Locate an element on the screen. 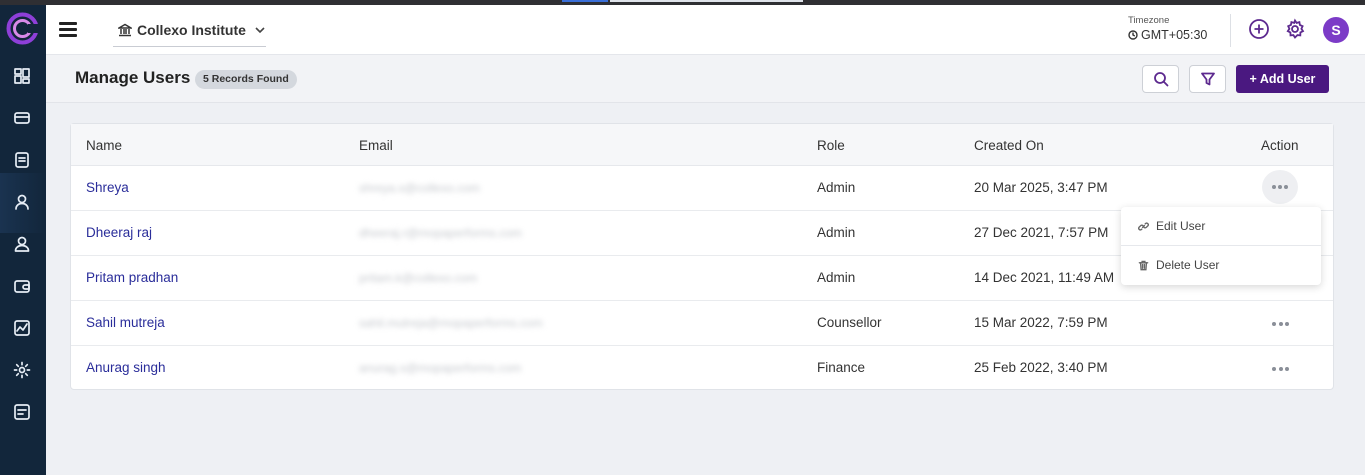 The width and height of the screenshot is (1365, 475). search-icon is located at coordinates (1160, 79).